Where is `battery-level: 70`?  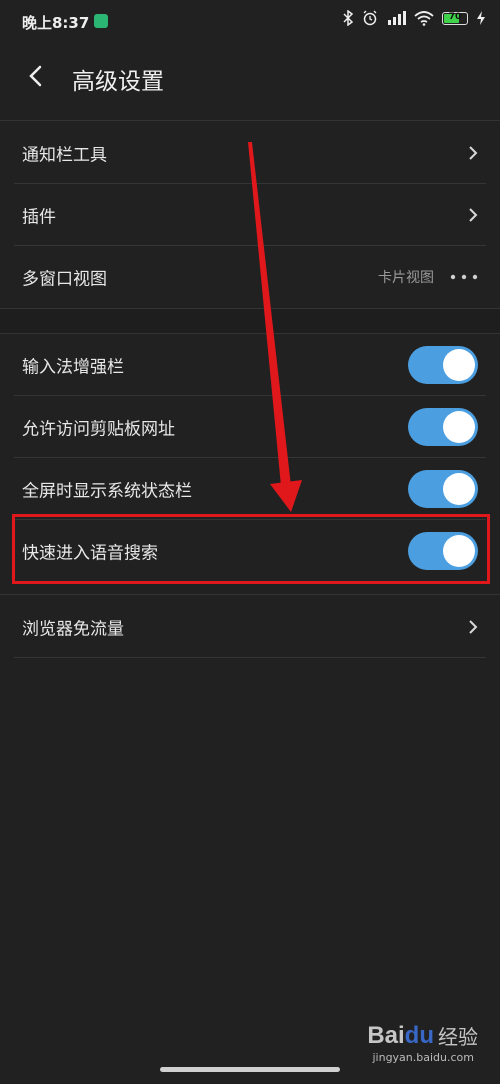
battery-level: 70 is located at coordinates (455, 16).